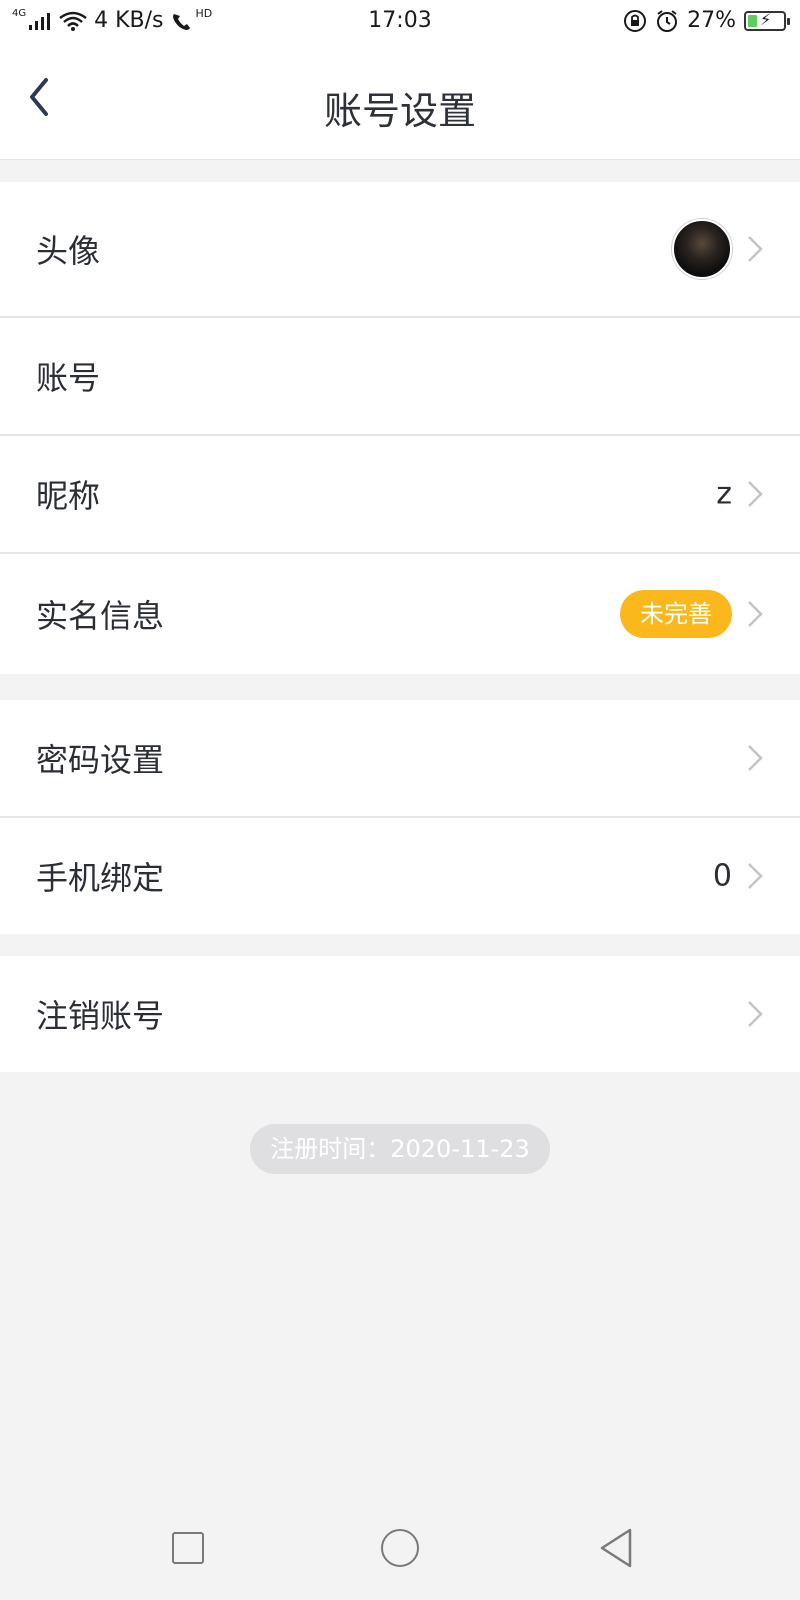 This screenshot has height=1600, width=800. I want to click on password-label: 密码设置, so click(100, 760).